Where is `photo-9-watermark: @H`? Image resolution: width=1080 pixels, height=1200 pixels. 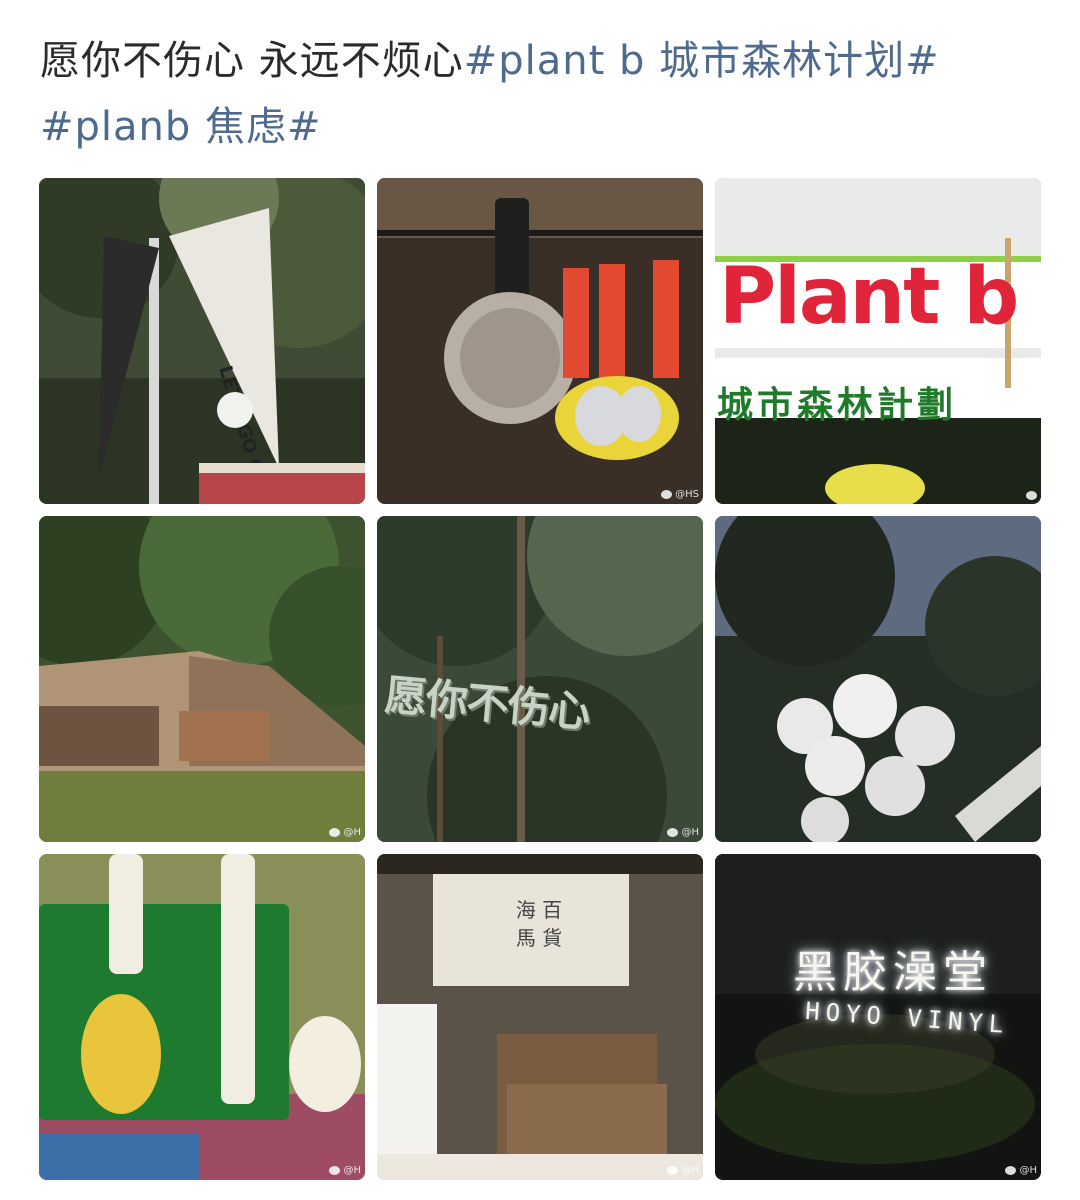
photo-9-watermark: @H is located at coordinates (1021, 1170).